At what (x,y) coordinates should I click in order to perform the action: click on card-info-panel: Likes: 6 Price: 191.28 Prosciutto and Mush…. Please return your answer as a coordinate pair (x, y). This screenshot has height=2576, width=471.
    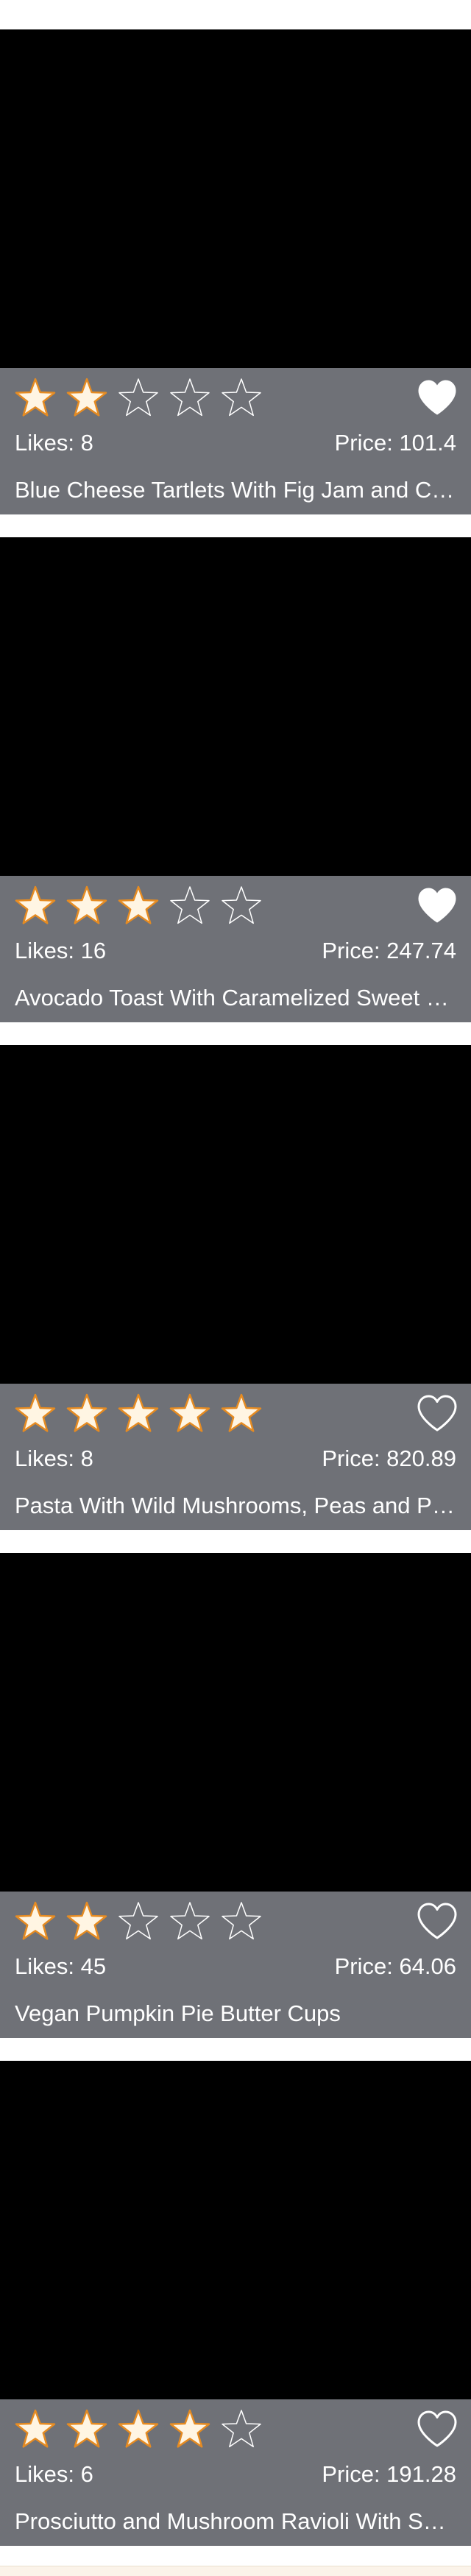
    Looking at the image, I should click on (235, 2472).